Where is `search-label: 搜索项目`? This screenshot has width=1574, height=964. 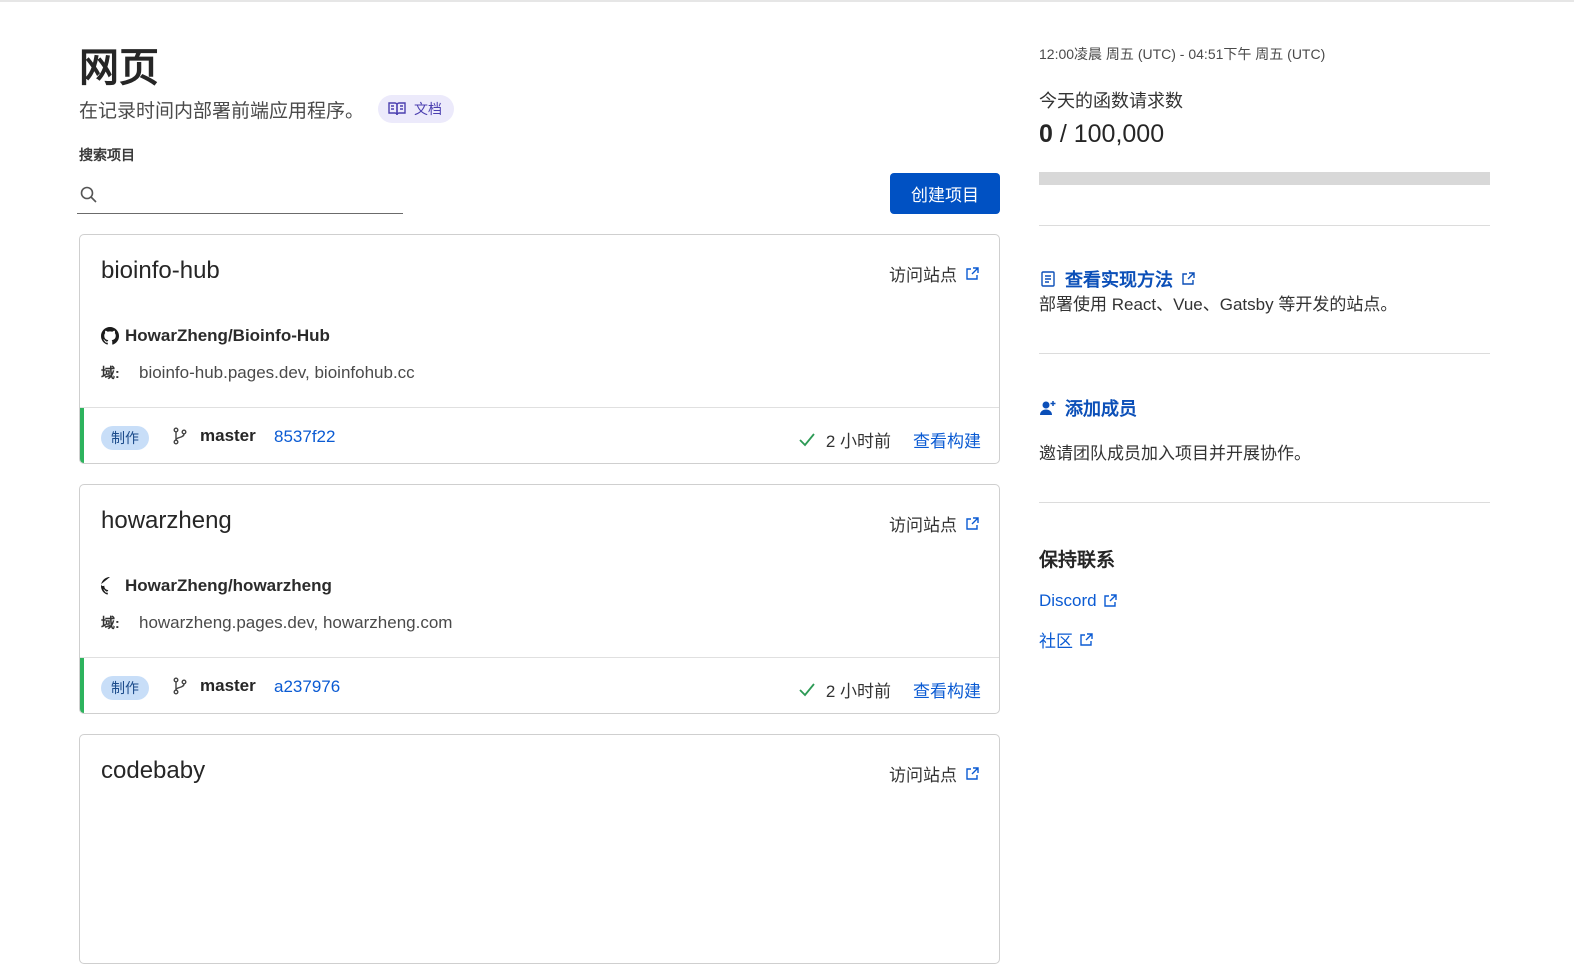
search-label: 搜索项目 is located at coordinates (107, 155).